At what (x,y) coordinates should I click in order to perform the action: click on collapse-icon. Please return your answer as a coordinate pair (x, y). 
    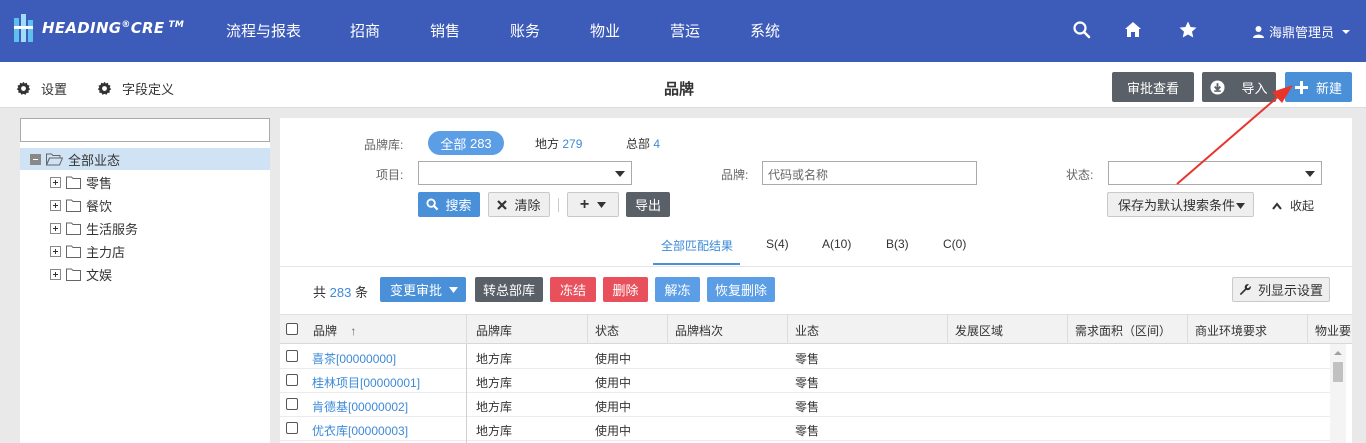
    Looking at the image, I should click on (35, 159).